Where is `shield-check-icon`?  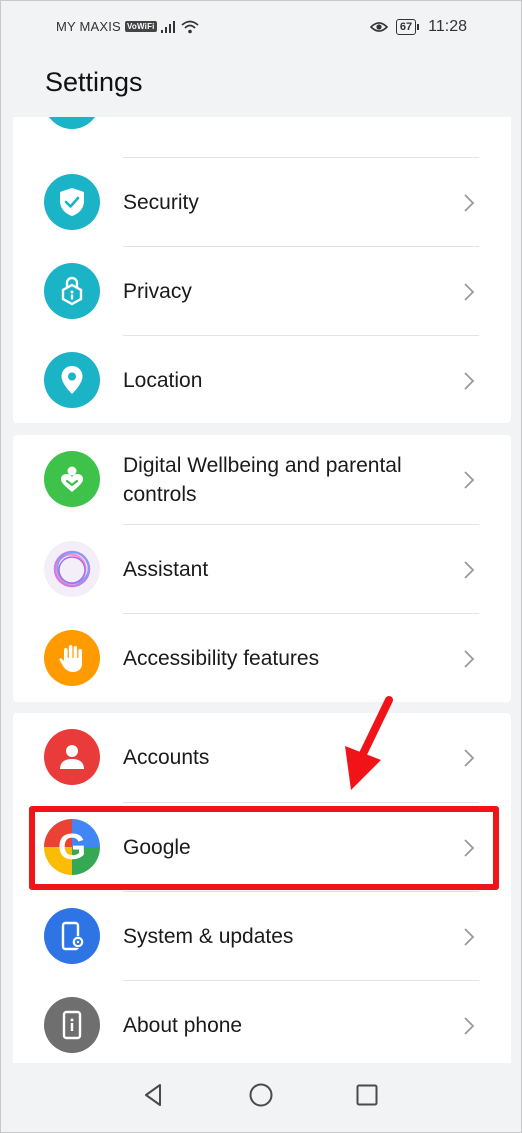
shield-check-icon is located at coordinates (72, 202).